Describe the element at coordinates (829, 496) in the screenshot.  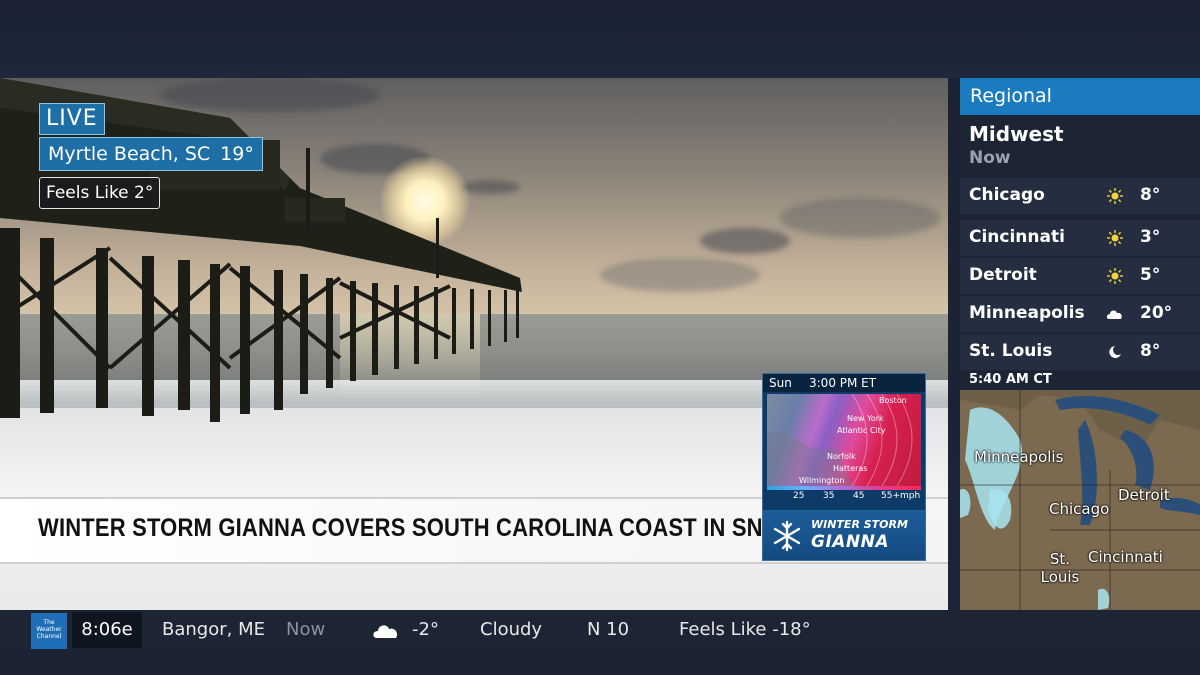
I see `scale-35: 35` at that location.